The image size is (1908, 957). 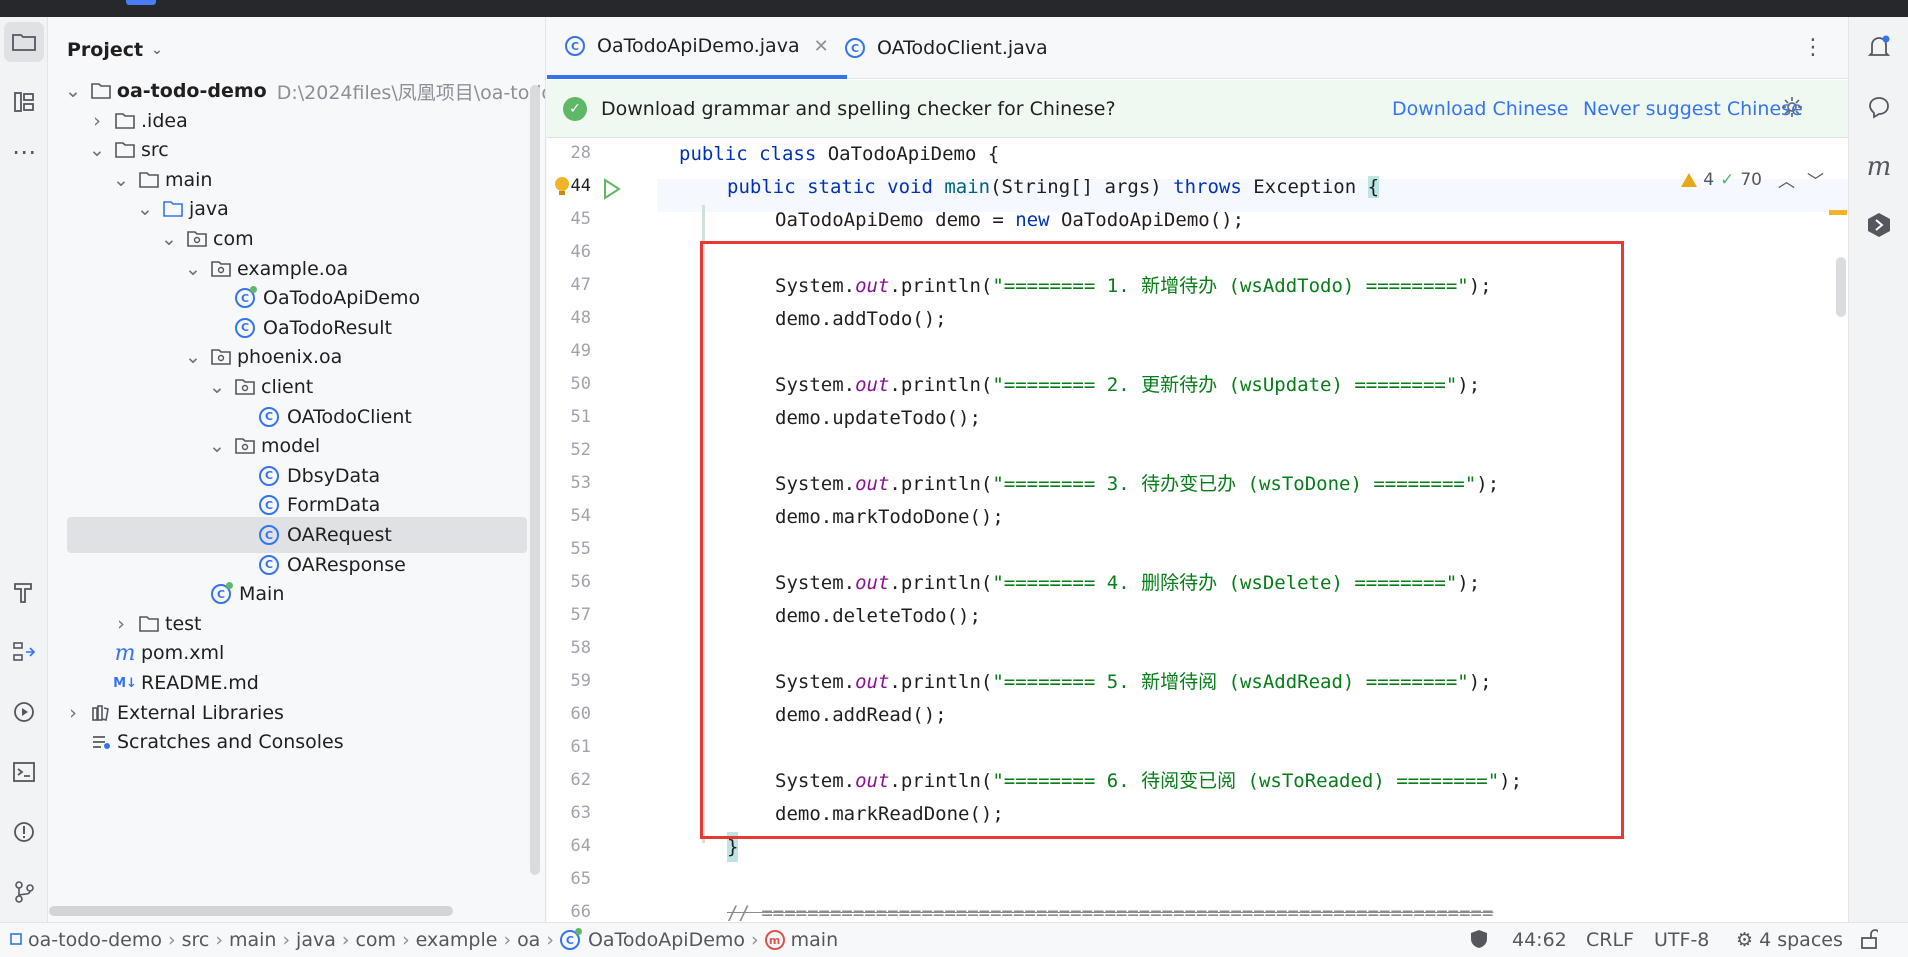 What do you see at coordinates (411, 92) in the screenshot?
I see `module-path: D:\2024files\凤凰项目\oa-todo-d` at bounding box center [411, 92].